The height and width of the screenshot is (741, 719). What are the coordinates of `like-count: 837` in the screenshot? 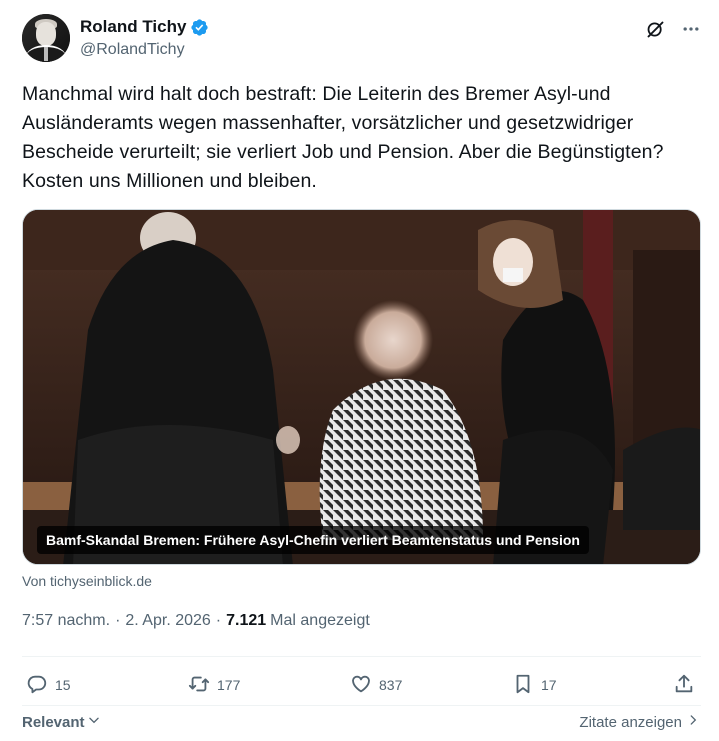 It's located at (391, 685).